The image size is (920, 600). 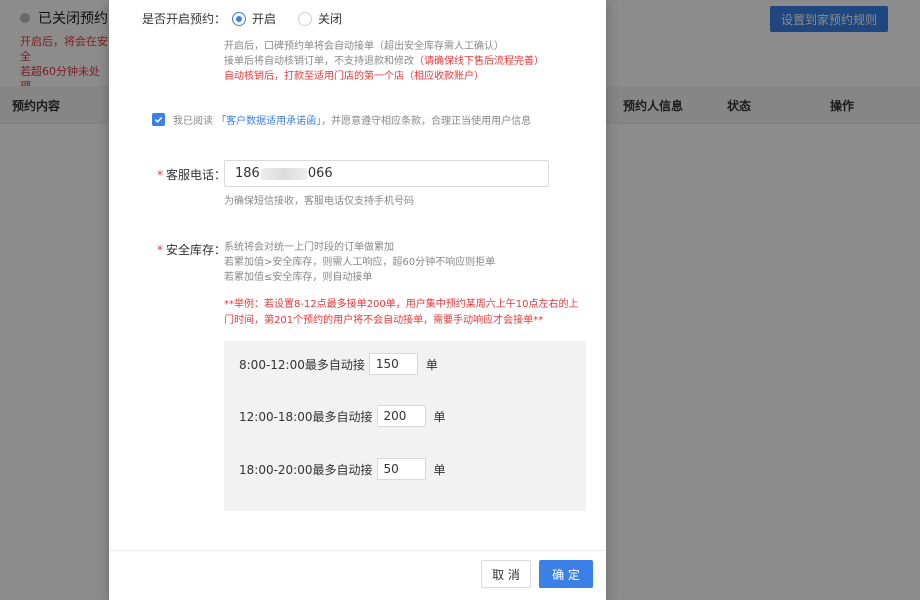 What do you see at coordinates (247, 173) in the screenshot?
I see `phone-value-start: 186` at bounding box center [247, 173].